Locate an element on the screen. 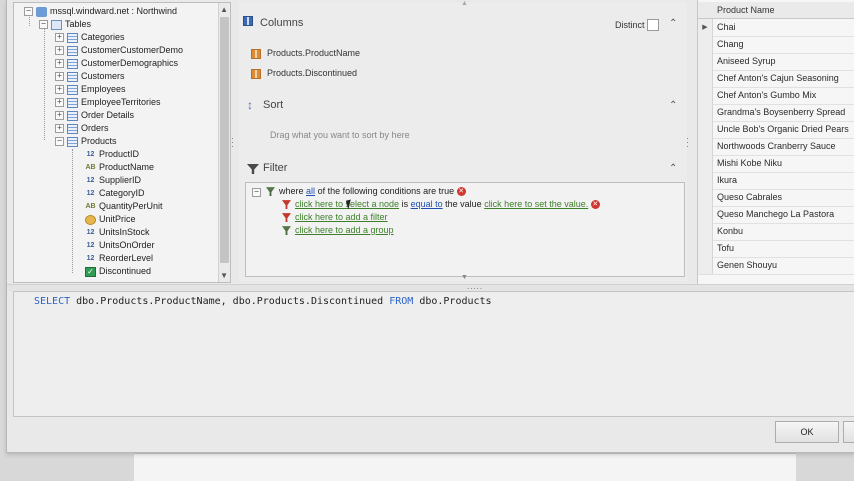 This screenshot has height=481, width=854. group-operator-link: all is located at coordinates (310, 191).